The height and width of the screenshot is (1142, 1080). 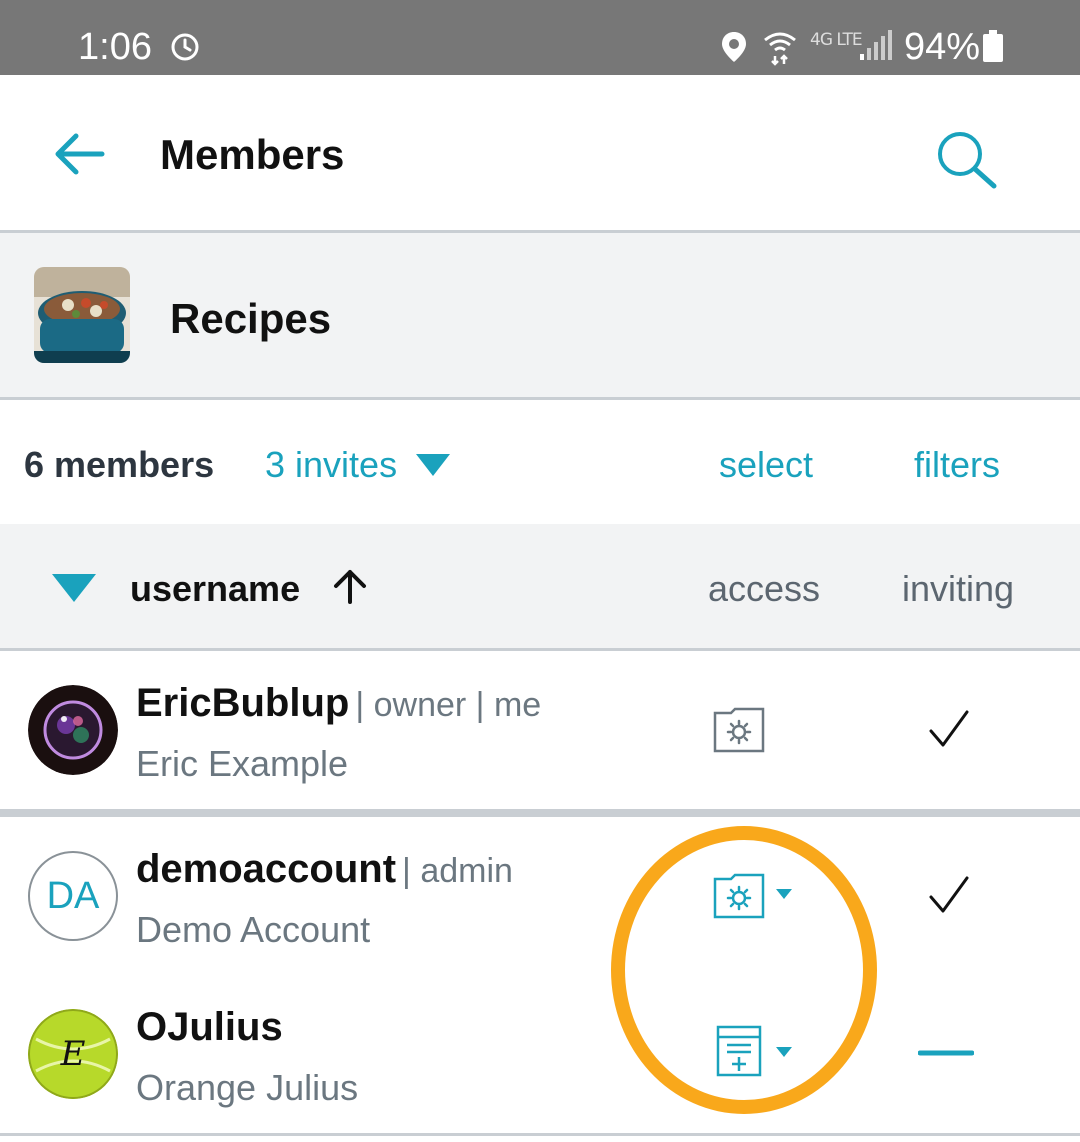 I want to click on avatar: E, so click(x=73, y=1054).